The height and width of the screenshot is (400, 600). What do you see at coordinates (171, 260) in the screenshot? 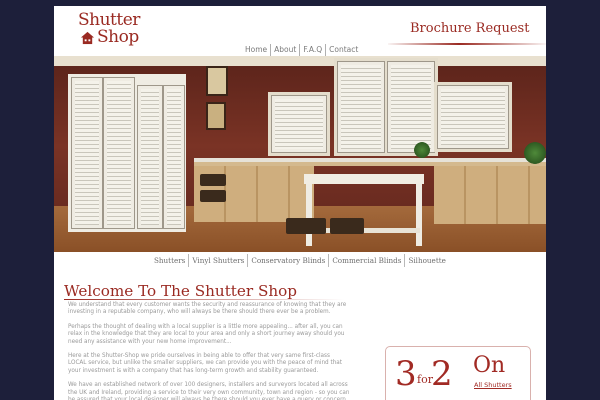
I see `product-nav-shutters: Shutters` at bounding box center [171, 260].